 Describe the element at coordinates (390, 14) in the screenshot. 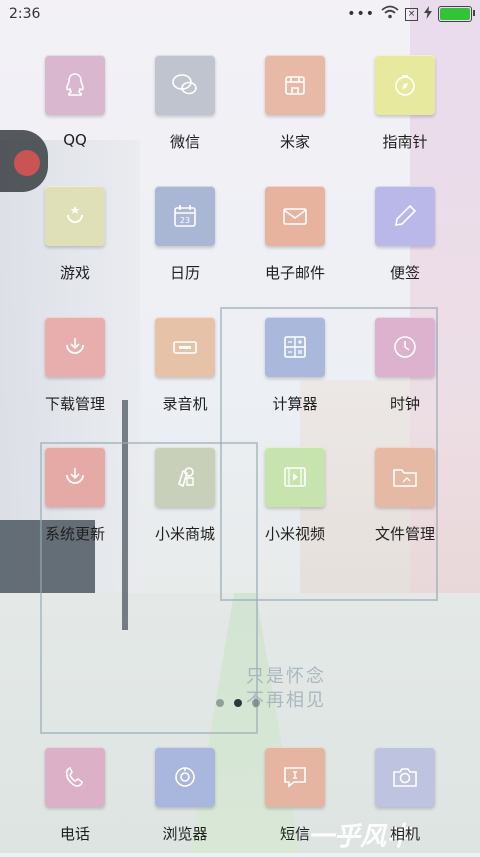

I see `wifi-icon` at that location.